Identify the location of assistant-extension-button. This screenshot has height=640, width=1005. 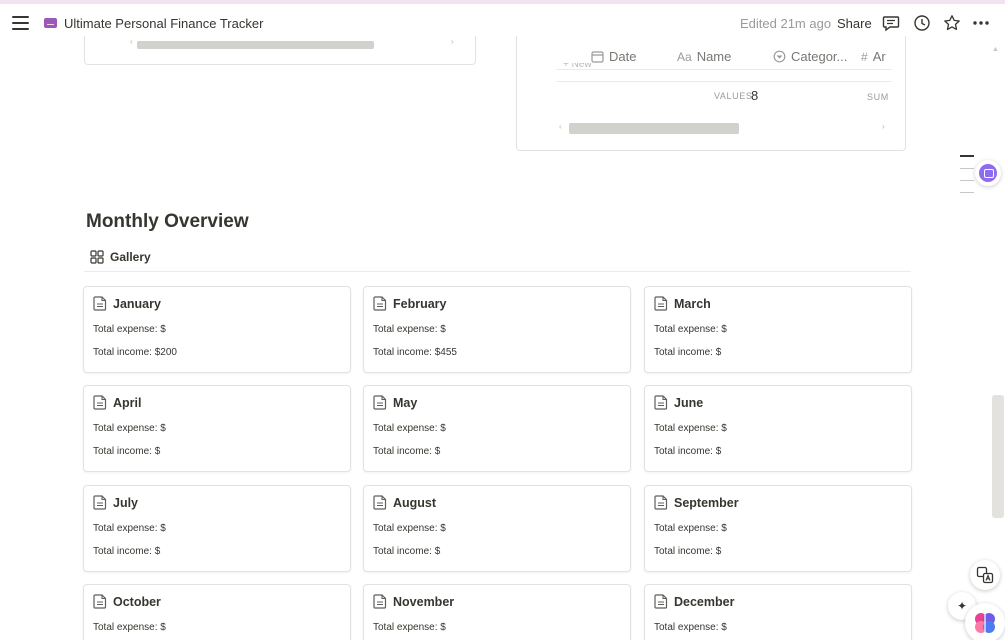
(988, 173).